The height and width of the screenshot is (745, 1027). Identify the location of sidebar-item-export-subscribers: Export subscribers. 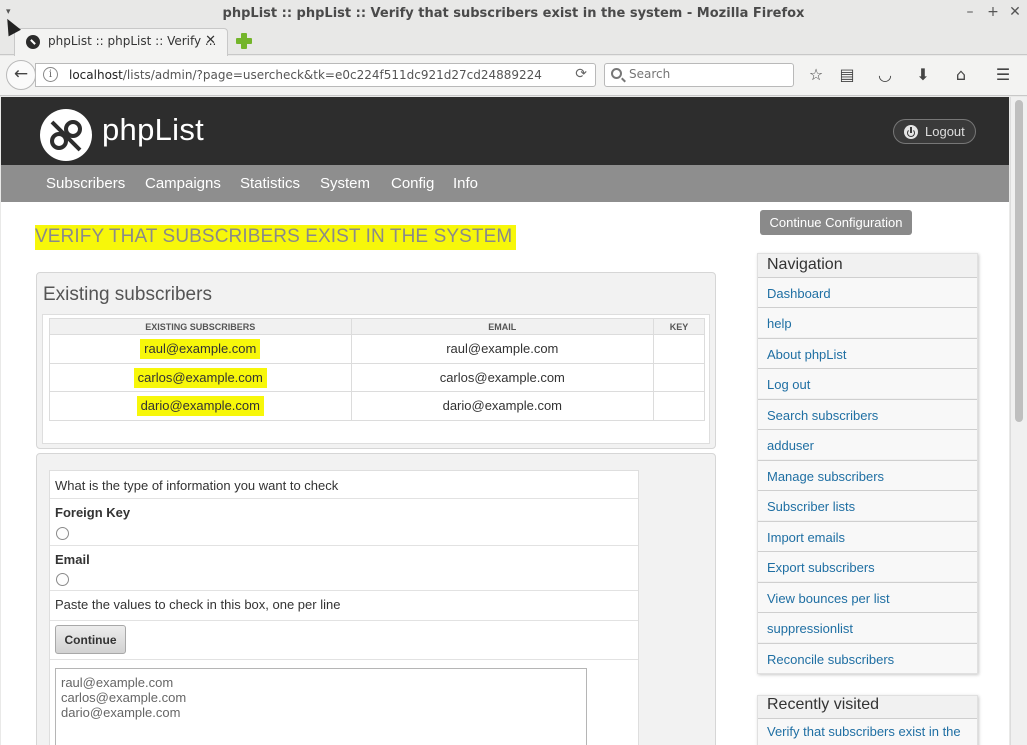
(867, 566).